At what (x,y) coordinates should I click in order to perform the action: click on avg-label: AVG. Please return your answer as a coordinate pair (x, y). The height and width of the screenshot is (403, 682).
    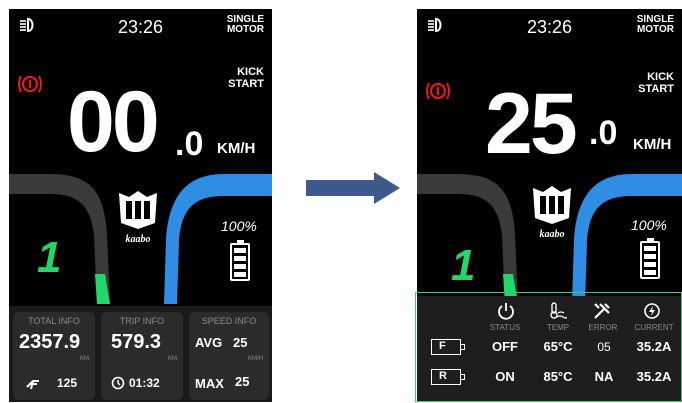
    Looking at the image, I should click on (209, 342).